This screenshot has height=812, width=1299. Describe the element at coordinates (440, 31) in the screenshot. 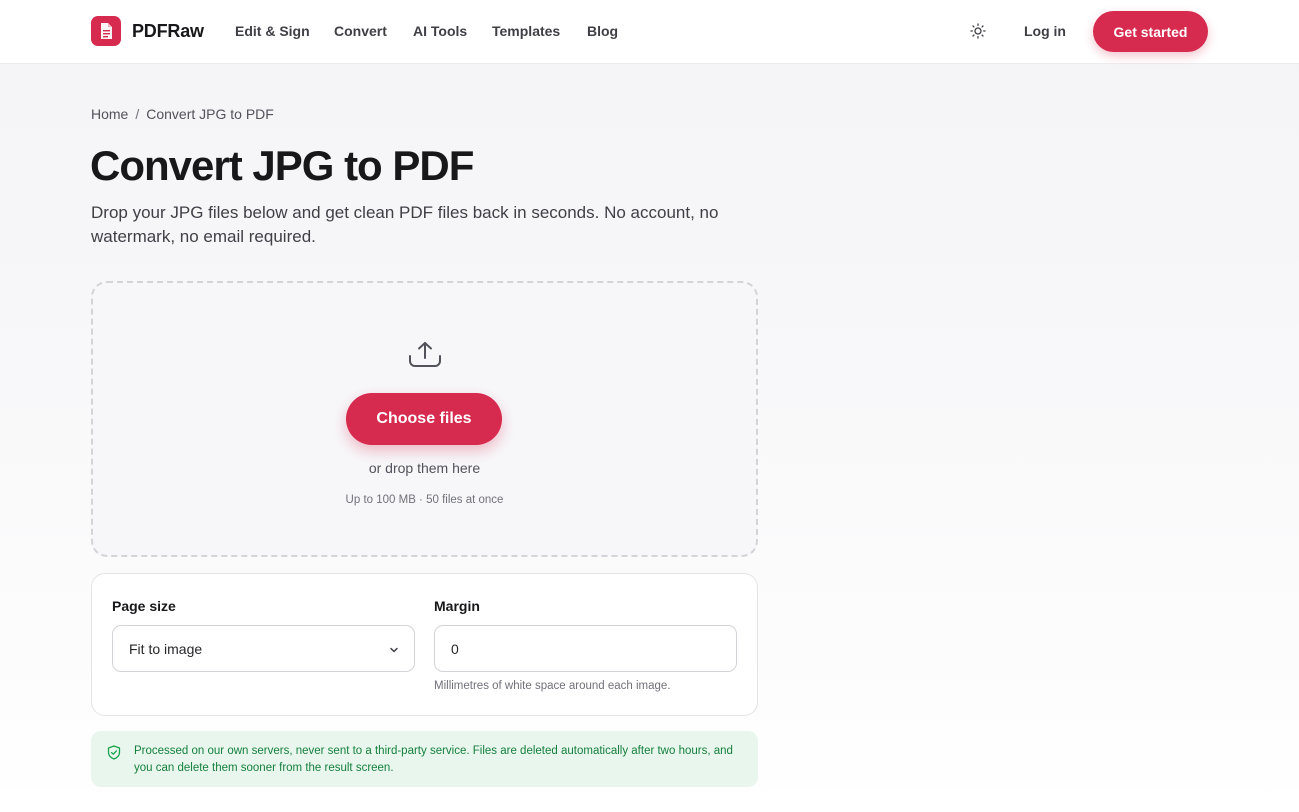

I see `nav-ai-tools: AI Tools` at that location.